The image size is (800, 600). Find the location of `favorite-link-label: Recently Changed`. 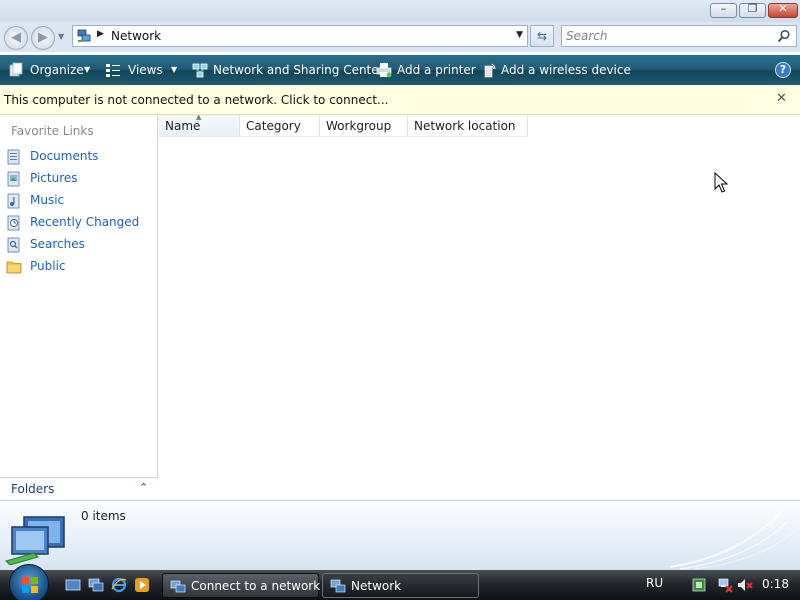

favorite-link-label: Recently Changed is located at coordinates (85, 222).